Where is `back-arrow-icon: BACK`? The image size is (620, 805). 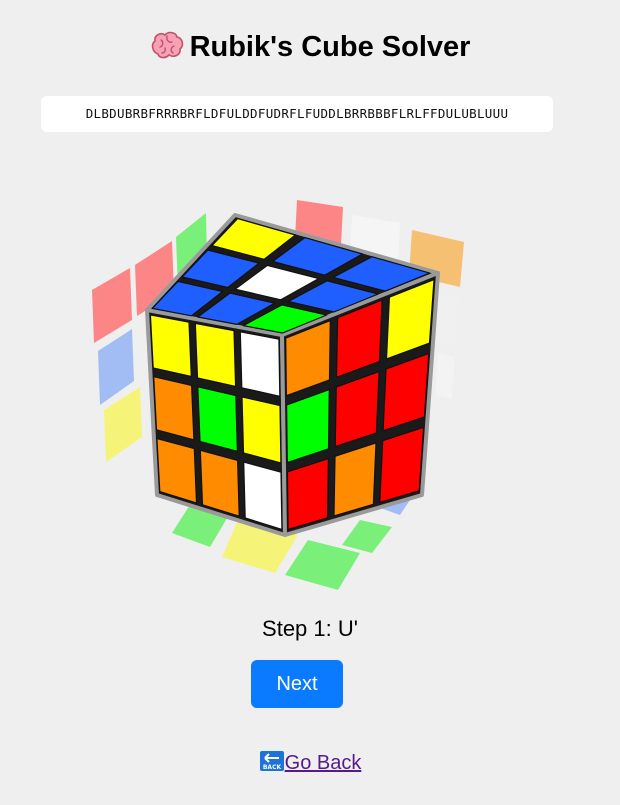 back-arrow-icon: BACK is located at coordinates (272, 761).